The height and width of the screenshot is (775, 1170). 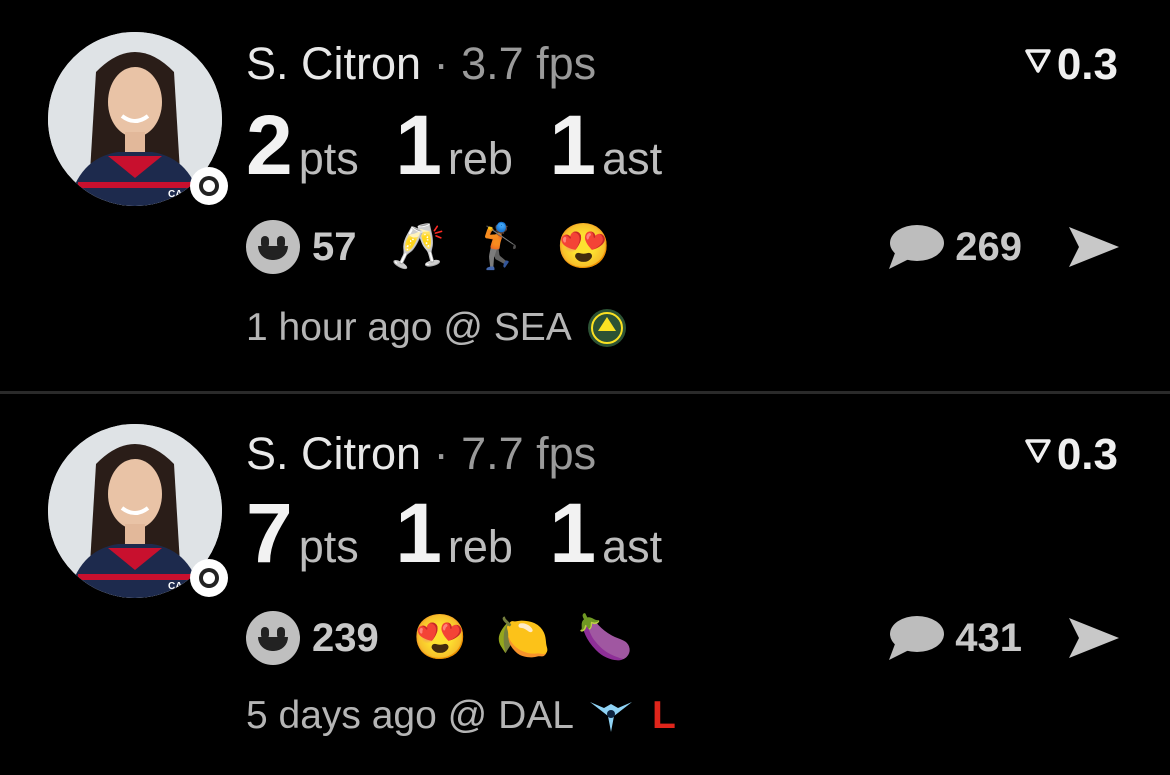 I want to click on player-name-line: S. Citron · 7.7 fps, so click(x=421, y=454).